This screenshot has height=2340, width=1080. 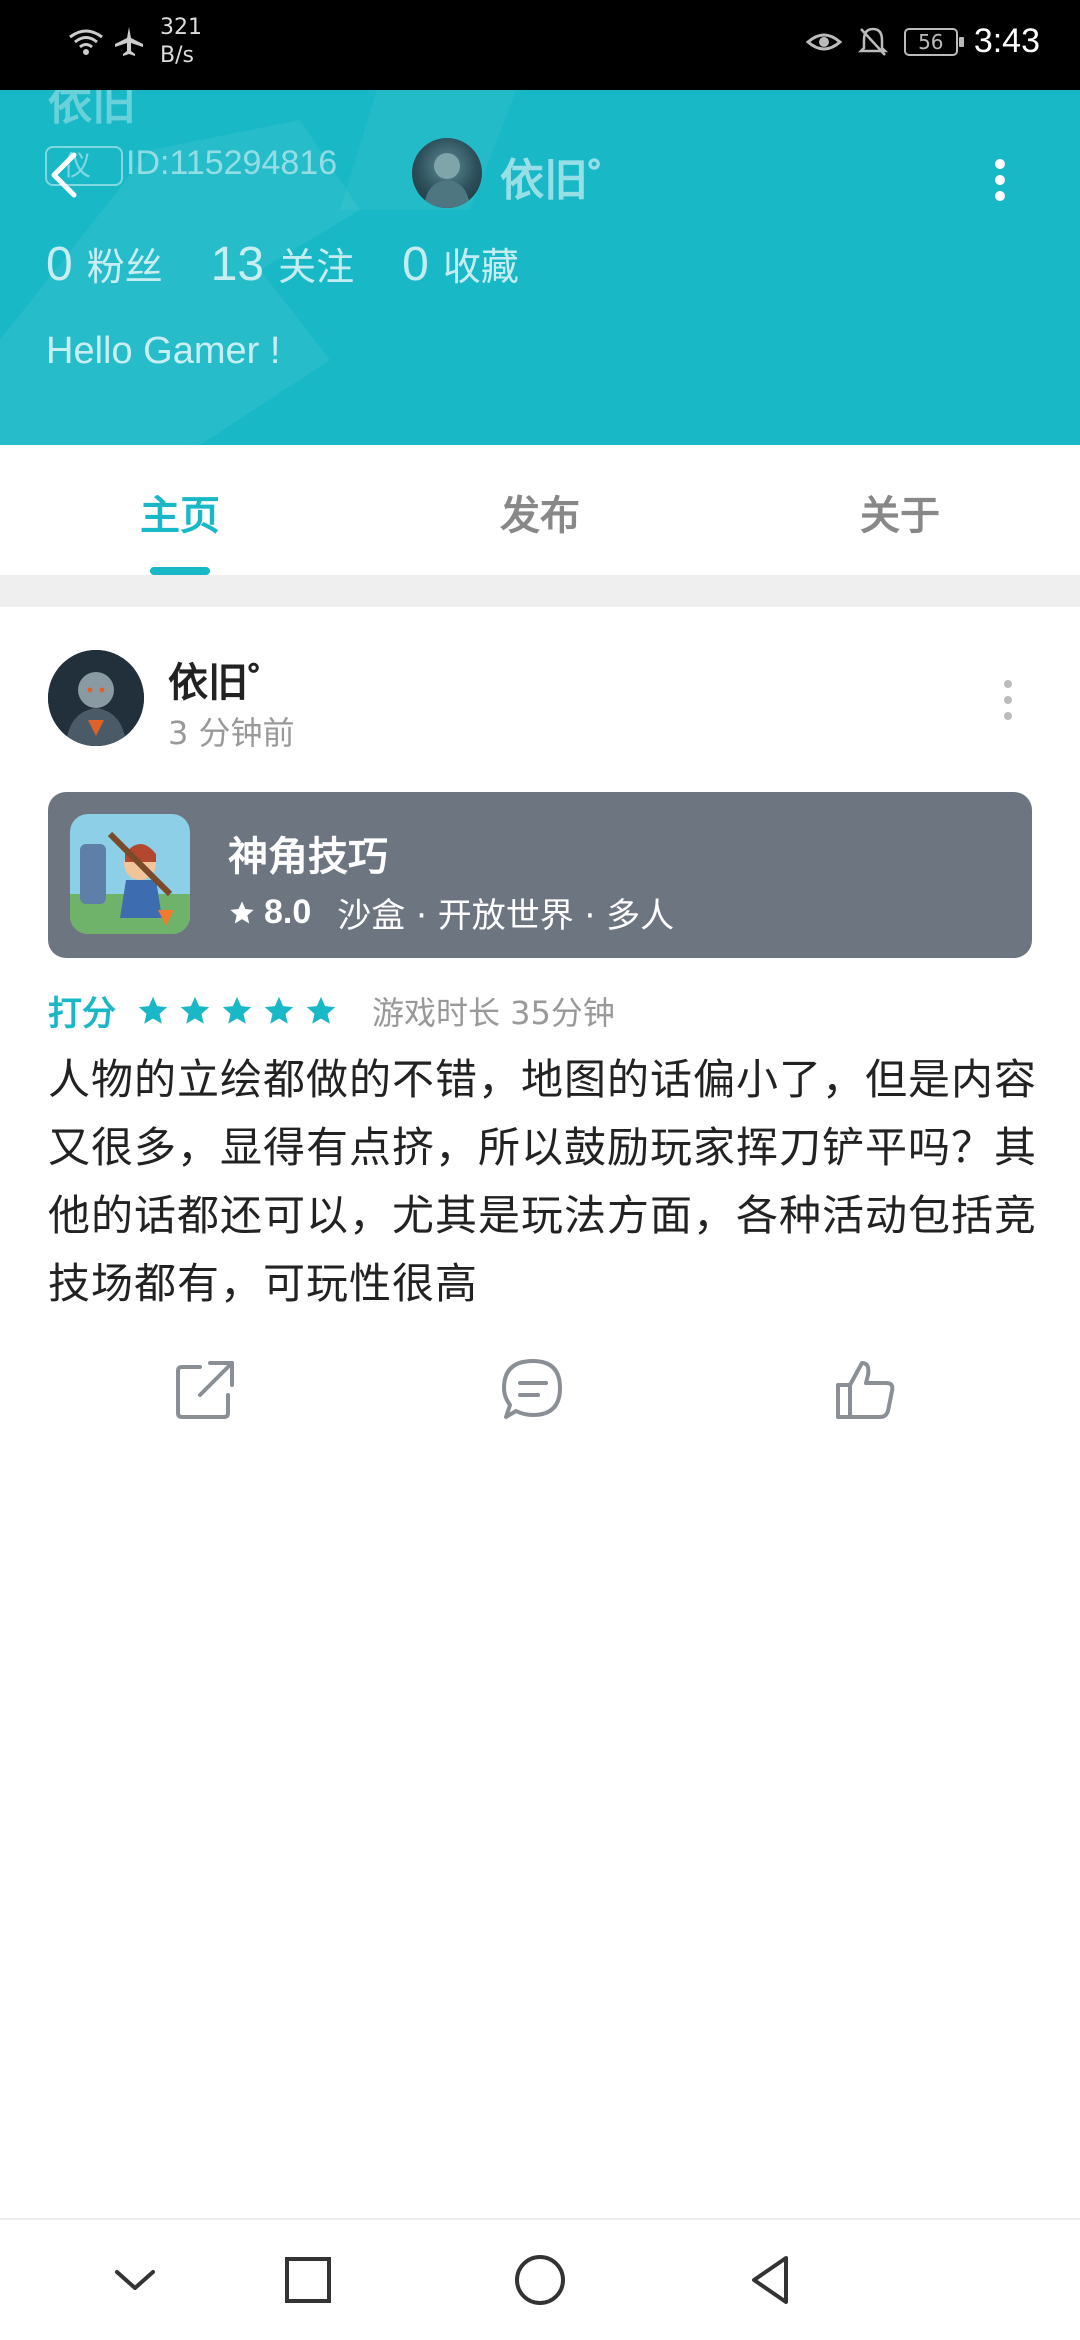 What do you see at coordinates (540, 45) in the screenshot?
I see `status-bar: 321 B/s 56 3:43` at bounding box center [540, 45].